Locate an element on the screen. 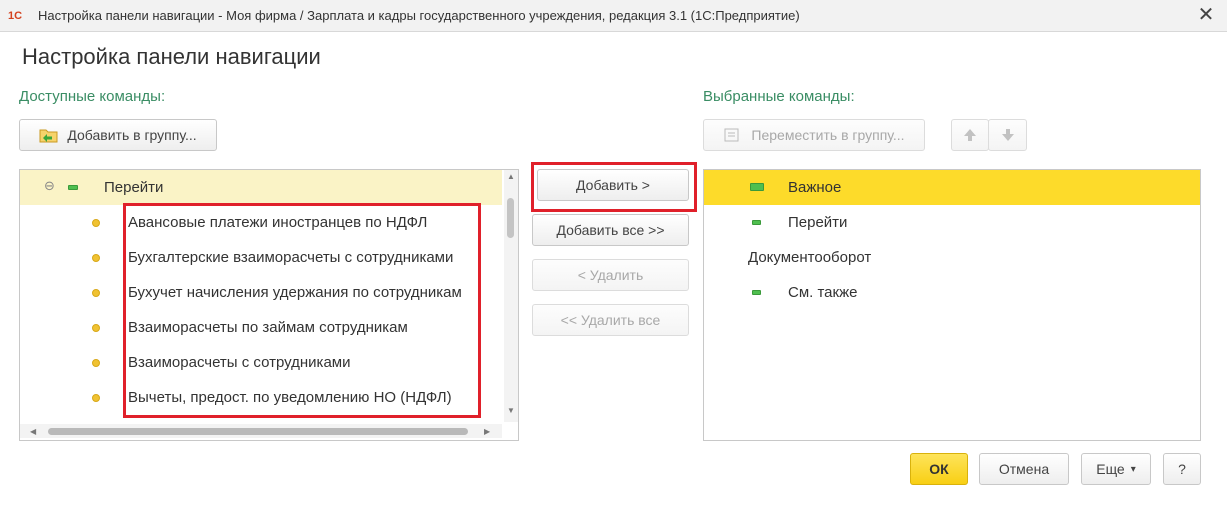 The height and width of the screenshot is (505, 1227). horizontal-scrollbar: ◀ ▶ is located at coordinates (261, 431).